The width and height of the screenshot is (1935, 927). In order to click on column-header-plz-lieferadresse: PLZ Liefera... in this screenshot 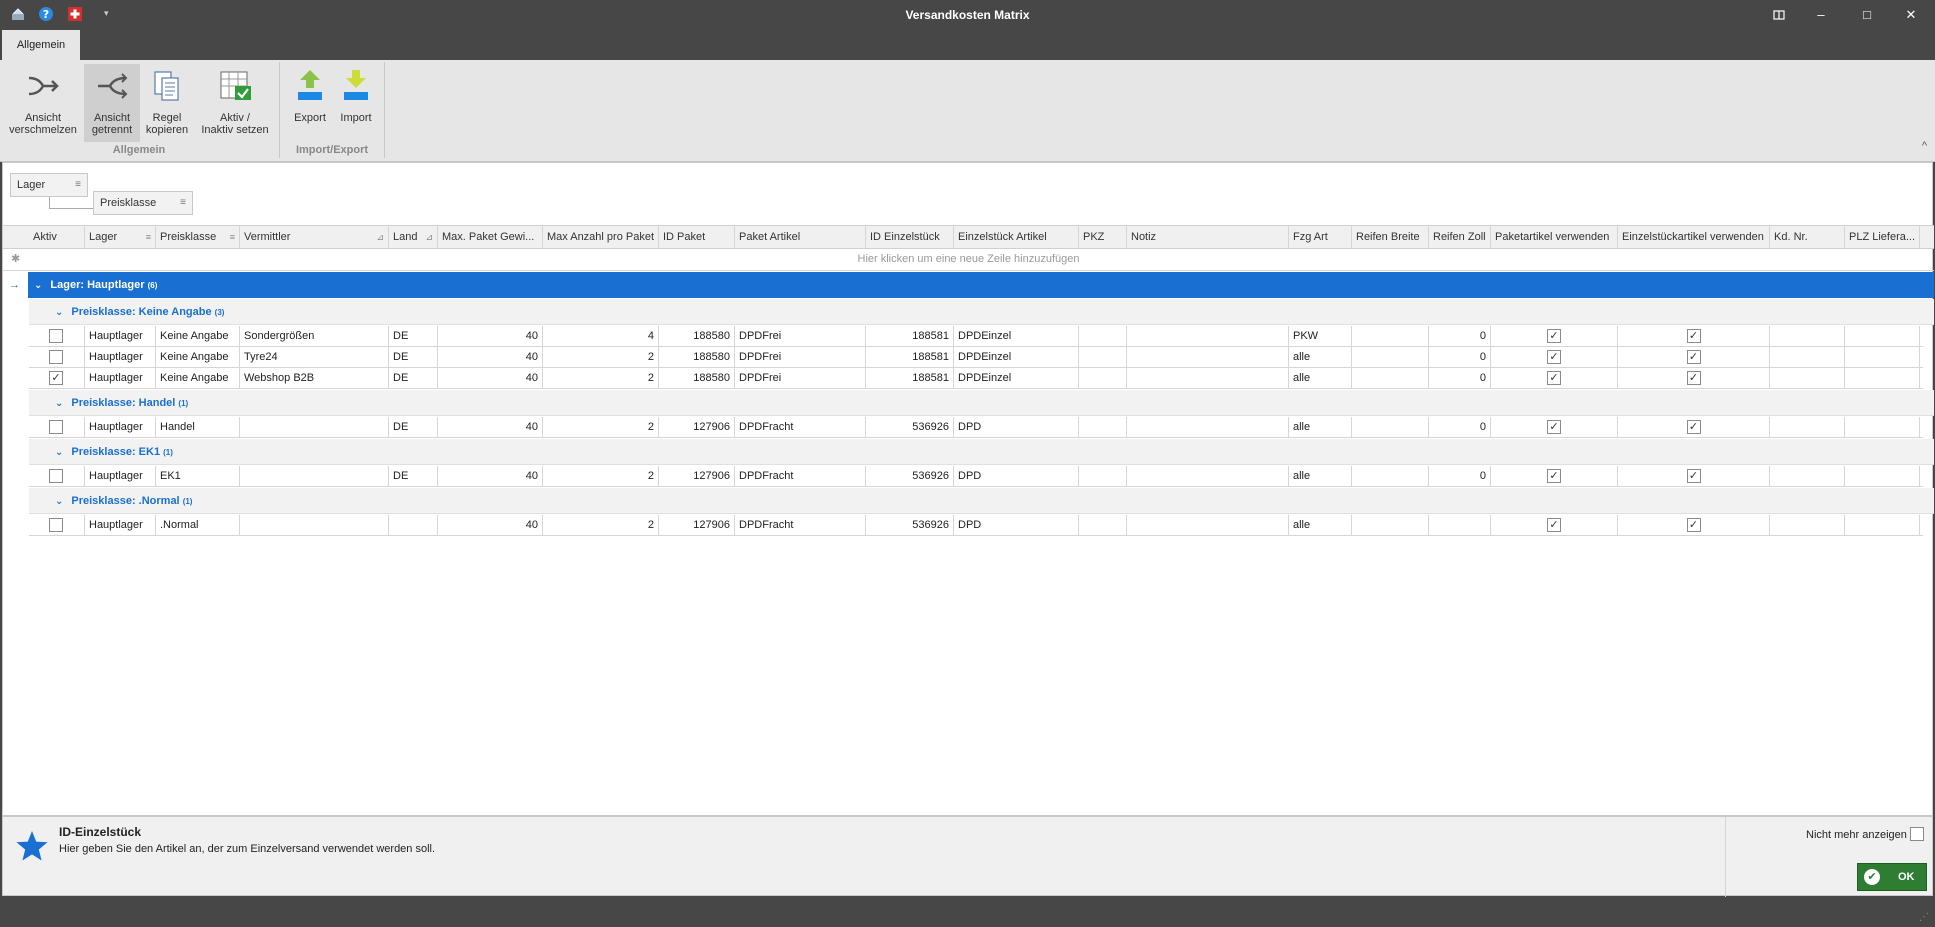, I will do `click(1882, 237)`.